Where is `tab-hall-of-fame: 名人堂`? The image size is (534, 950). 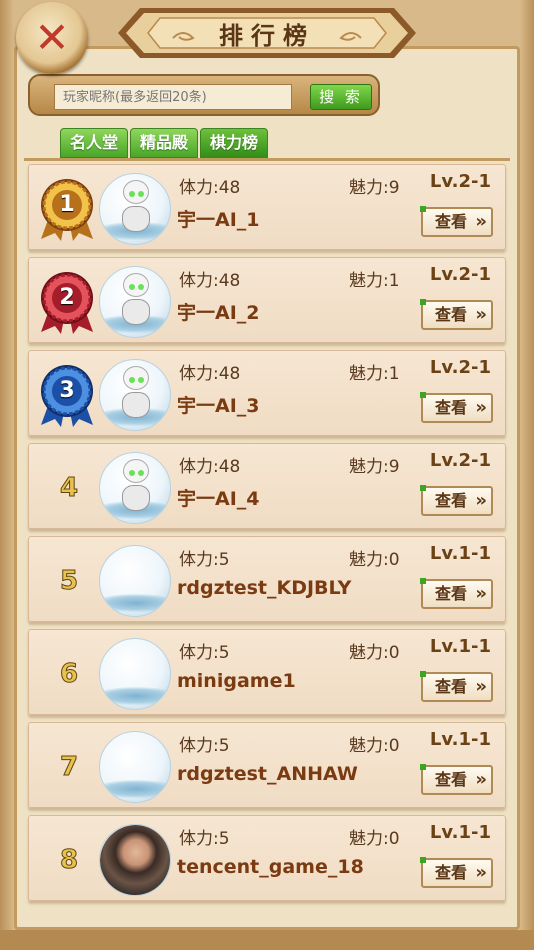 tab-hall-of-fame: 名人堂 is located at coordinates (94, 143).